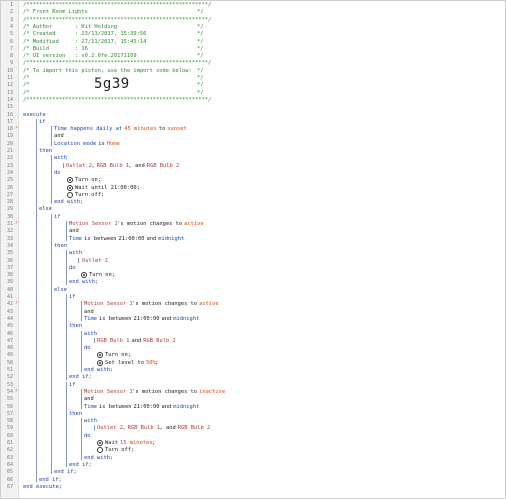 The height and width of the screenshot is (499, 506). Describe the element at coordinates (42, 486) in the screenshot. I see `keyword-end-execute: end execute;` at that location.